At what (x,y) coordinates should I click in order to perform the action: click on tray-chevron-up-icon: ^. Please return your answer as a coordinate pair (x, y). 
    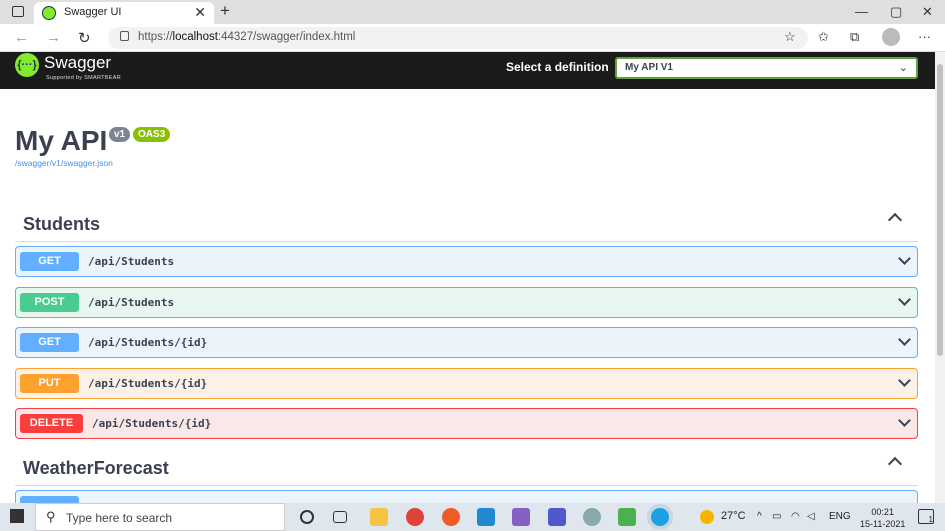
    Looking at the image, I should click on (759, 516).